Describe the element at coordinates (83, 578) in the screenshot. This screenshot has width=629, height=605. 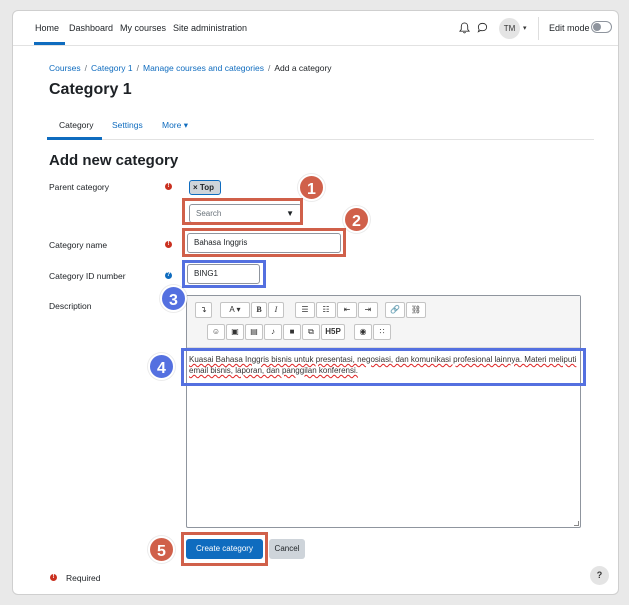
I see `required-note: Required` at that location.